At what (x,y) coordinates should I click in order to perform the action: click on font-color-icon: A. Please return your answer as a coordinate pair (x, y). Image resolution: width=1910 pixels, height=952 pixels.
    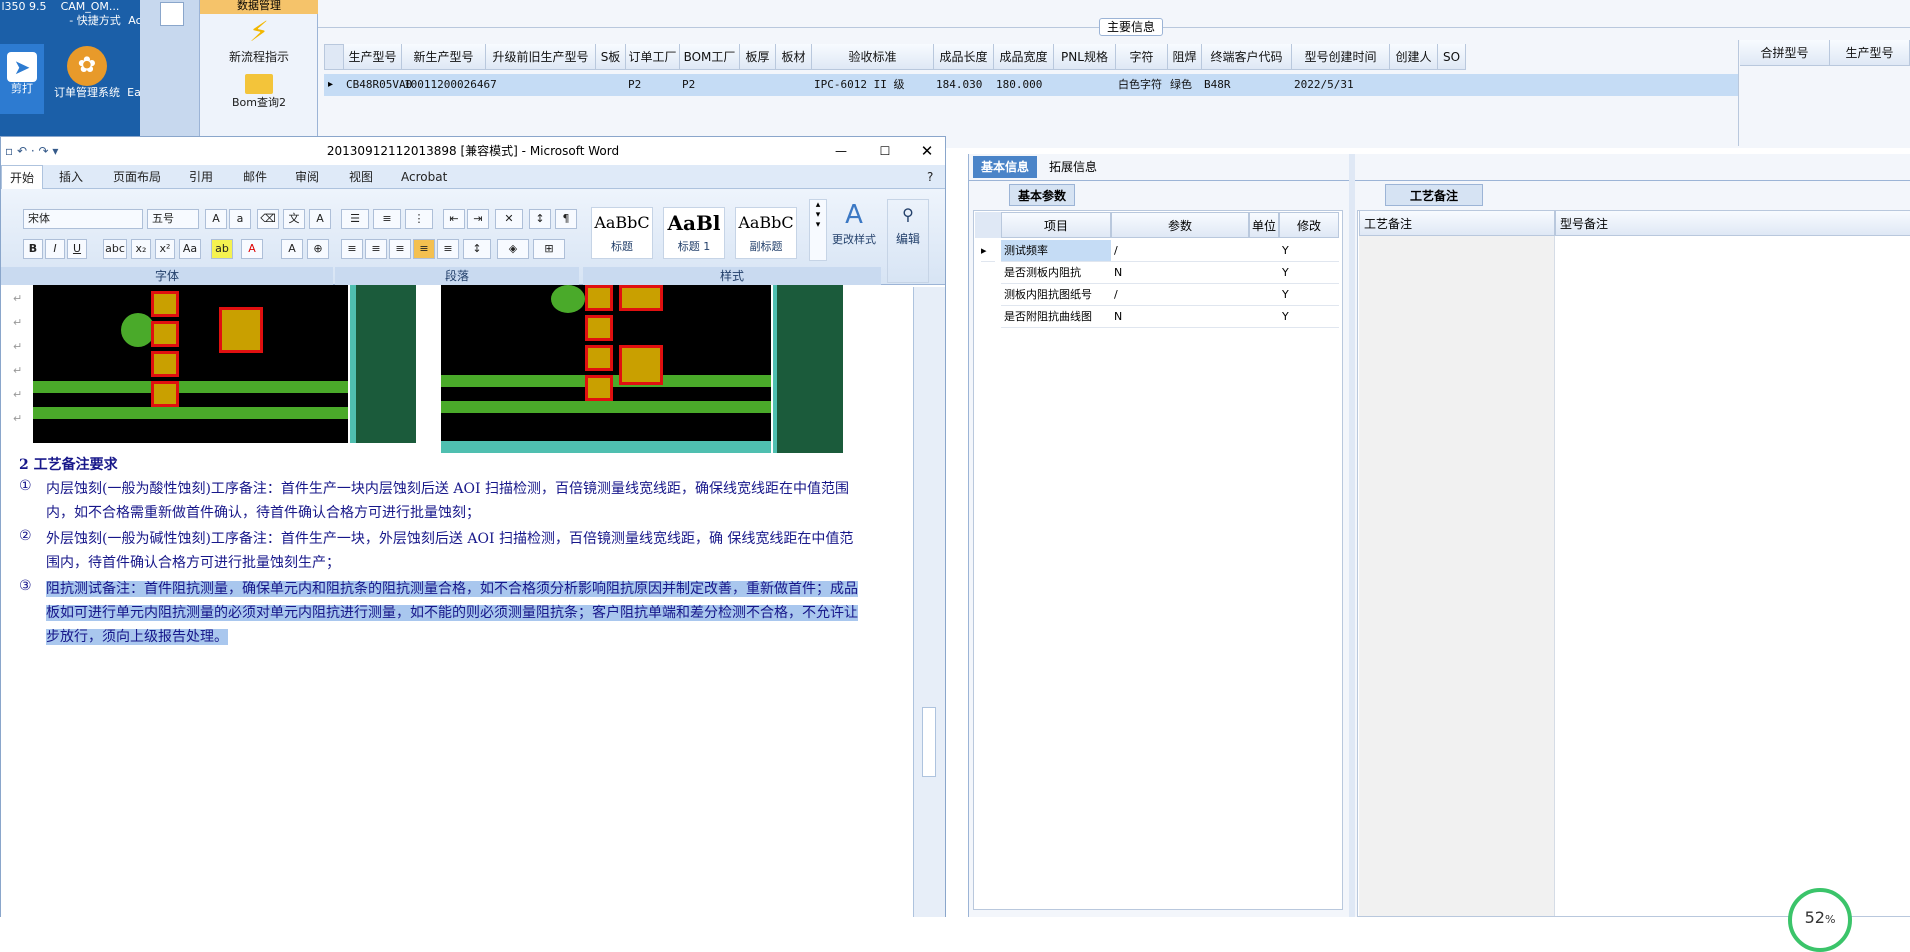
    Looking at the image, I should click on (252, 249).